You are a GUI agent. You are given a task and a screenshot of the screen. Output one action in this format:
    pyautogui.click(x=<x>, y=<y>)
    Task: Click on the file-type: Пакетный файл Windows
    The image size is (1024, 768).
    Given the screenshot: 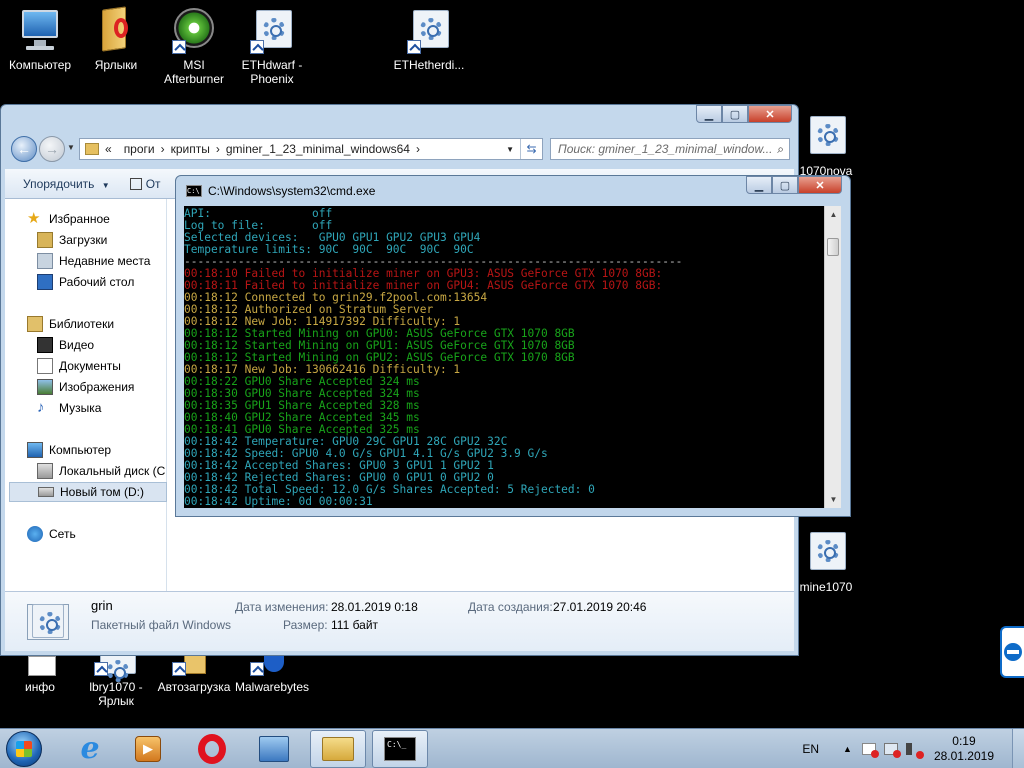 What is the action you would take?
    pyautogui.click(x=161, y=625)
    